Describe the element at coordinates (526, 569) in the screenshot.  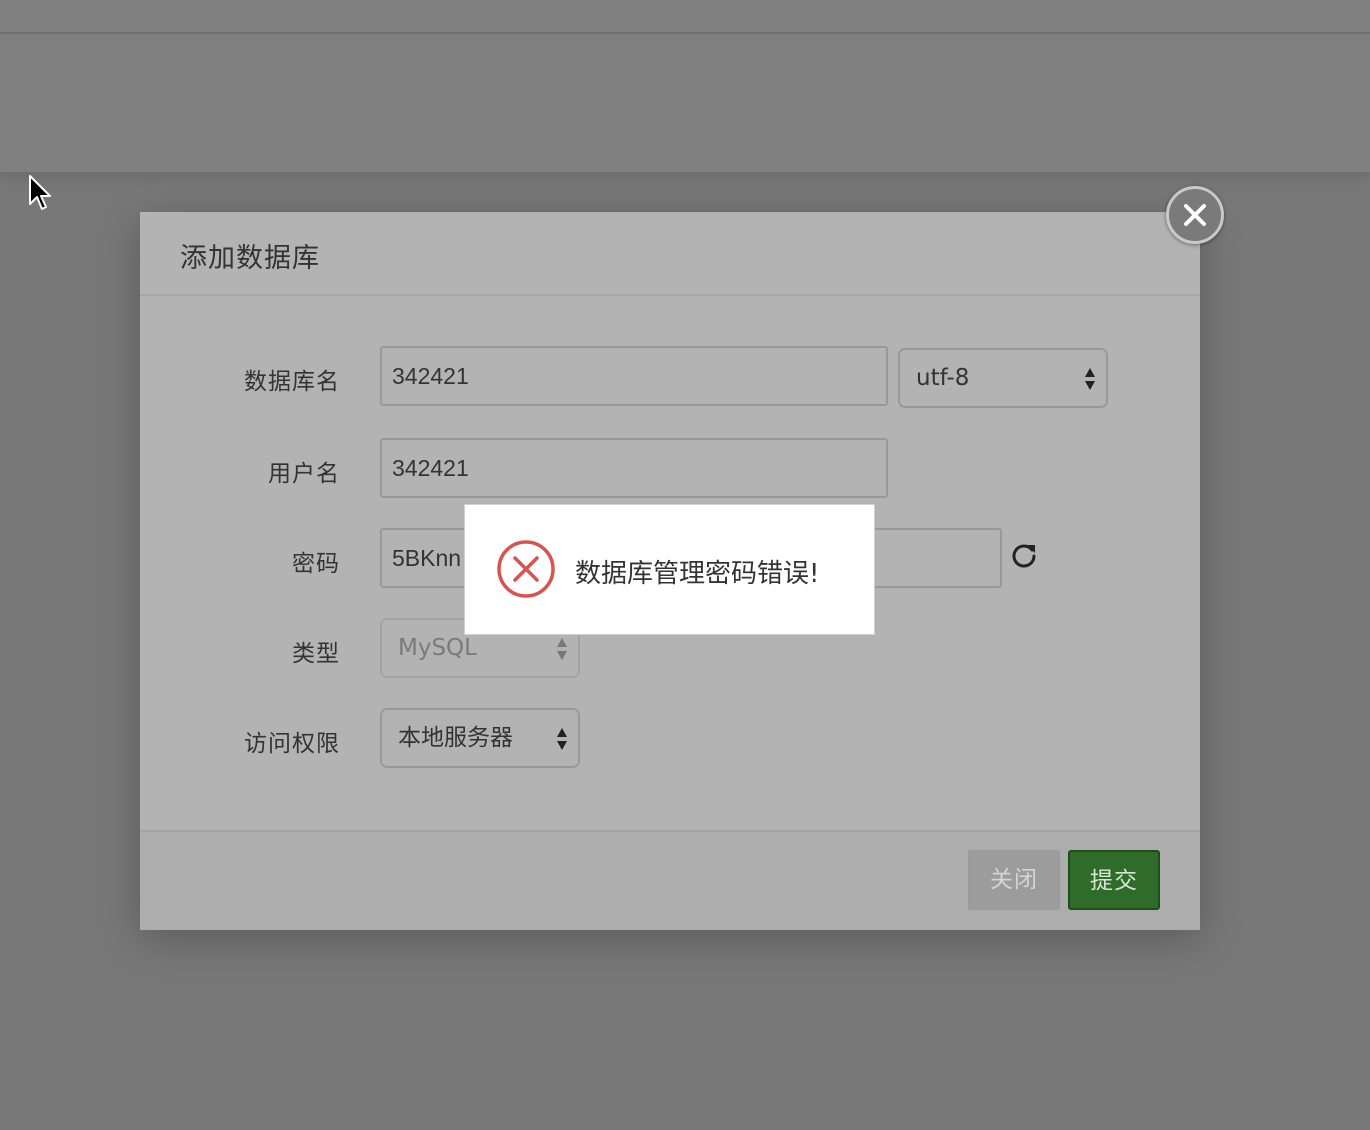
I see `error-circle-icon` at that location.